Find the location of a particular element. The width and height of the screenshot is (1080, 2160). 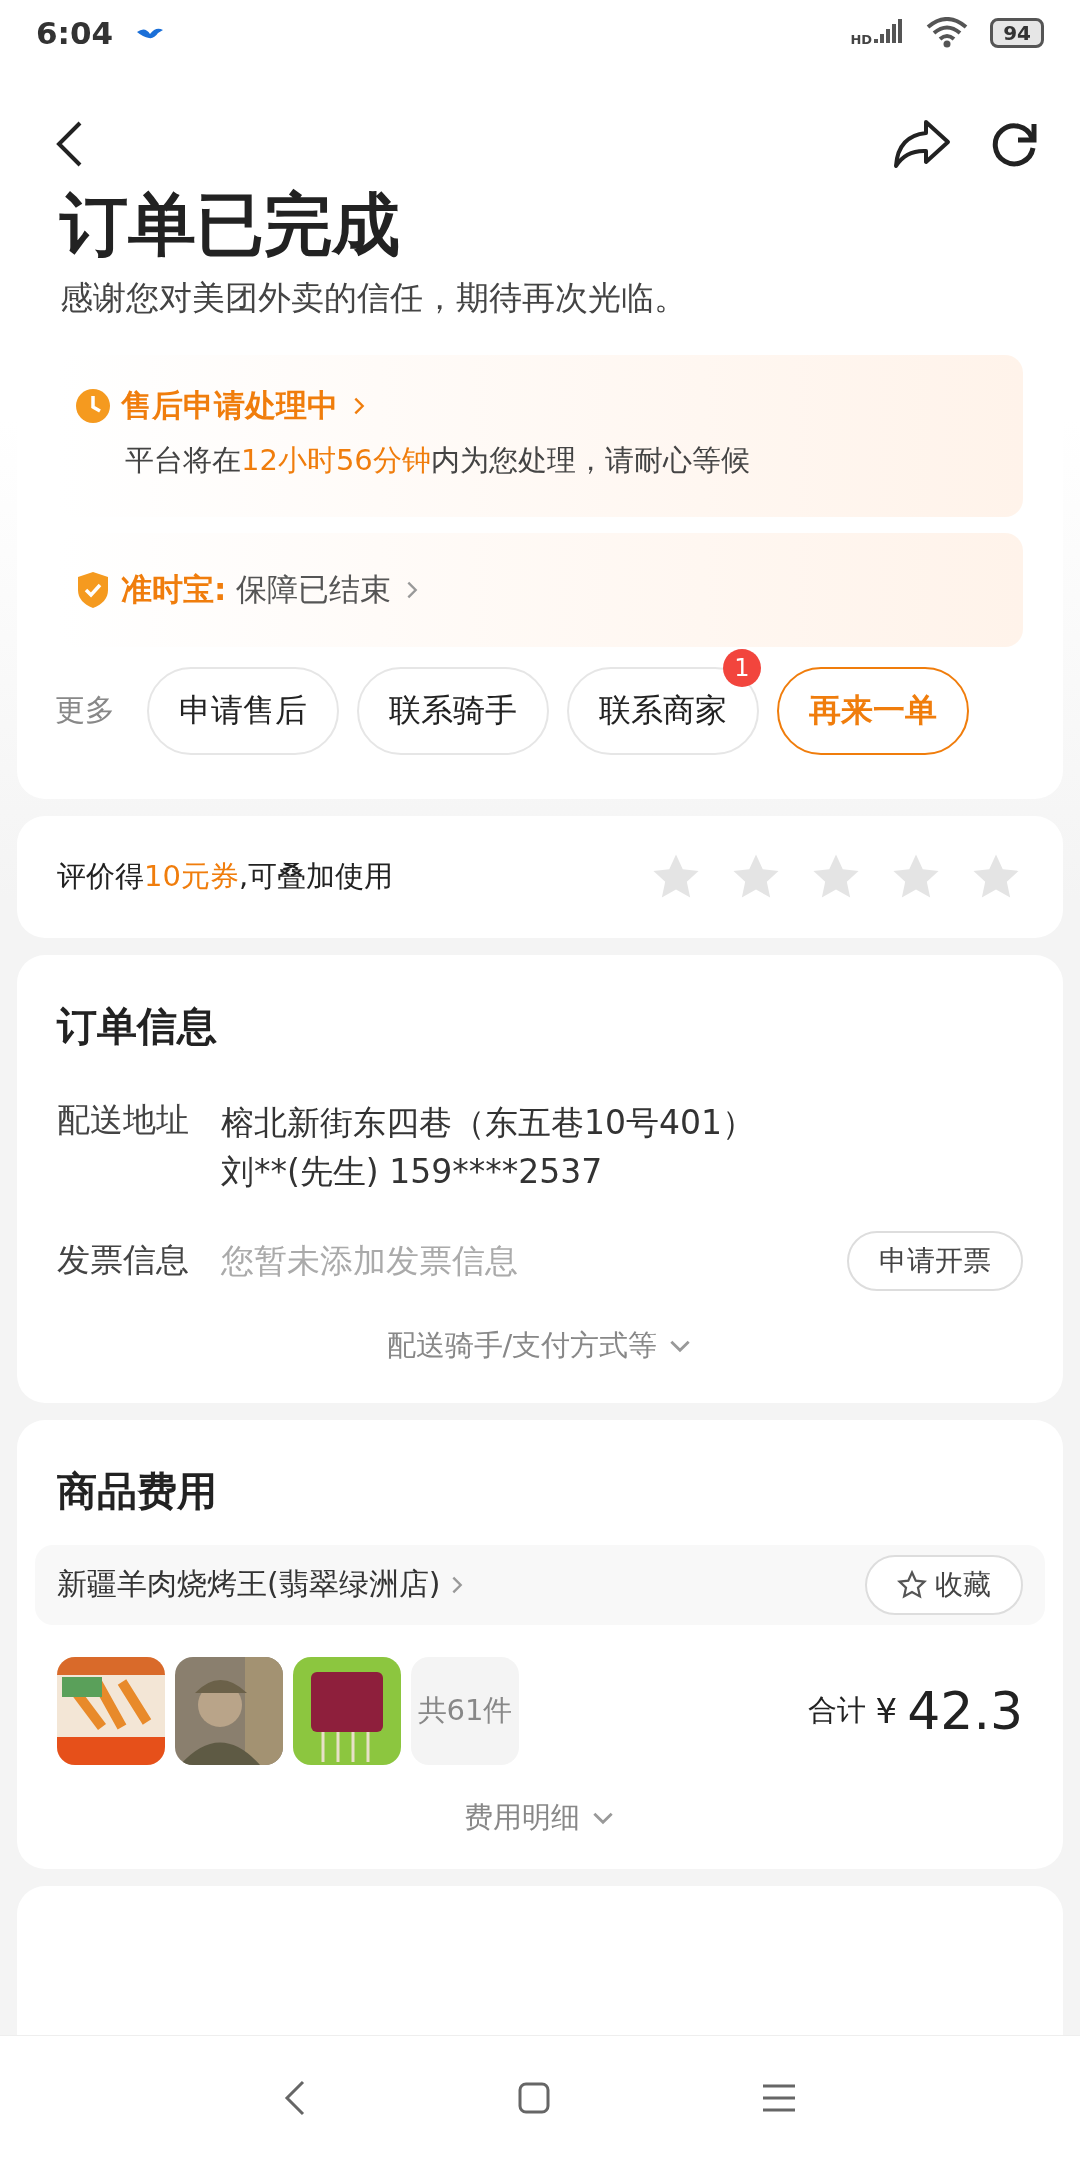

invoice-status-text: 您暂未添加发票信息 is located at coordinates (370, 1260).